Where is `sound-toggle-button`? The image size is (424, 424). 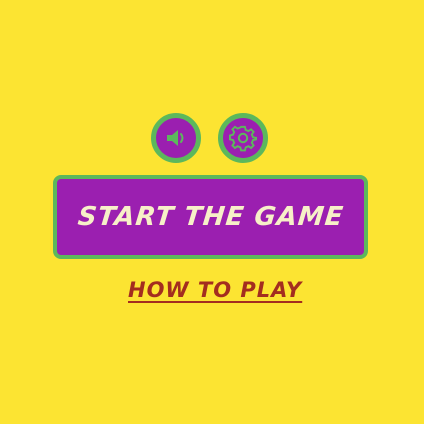 sound-toggle-button is located at coordinates (176, 138).